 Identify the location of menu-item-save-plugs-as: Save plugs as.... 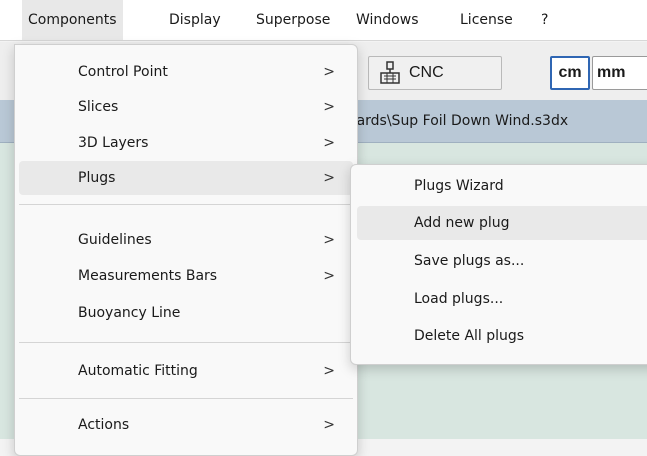
(502, 261).